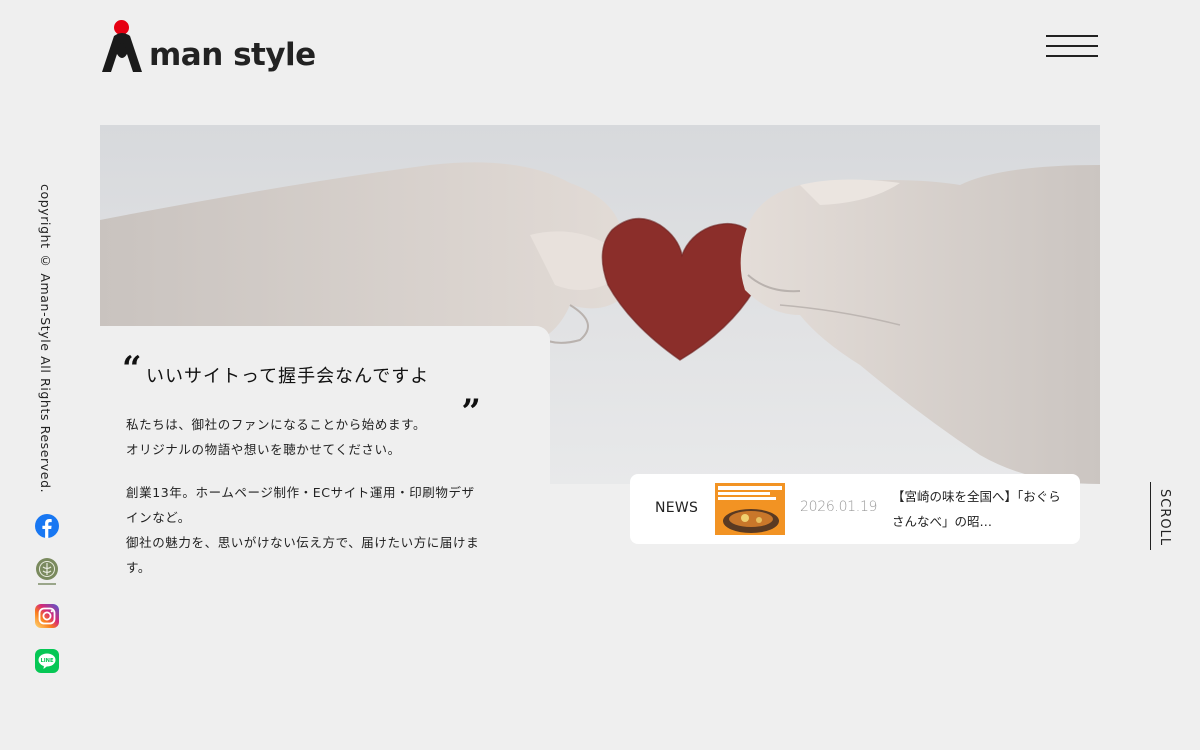 The image size is (1200, 750). Describe the element at coordinates (288, 376) in the screenshot. I see `hero-tagline: いいサイトって握手会なんですよ` at that location.